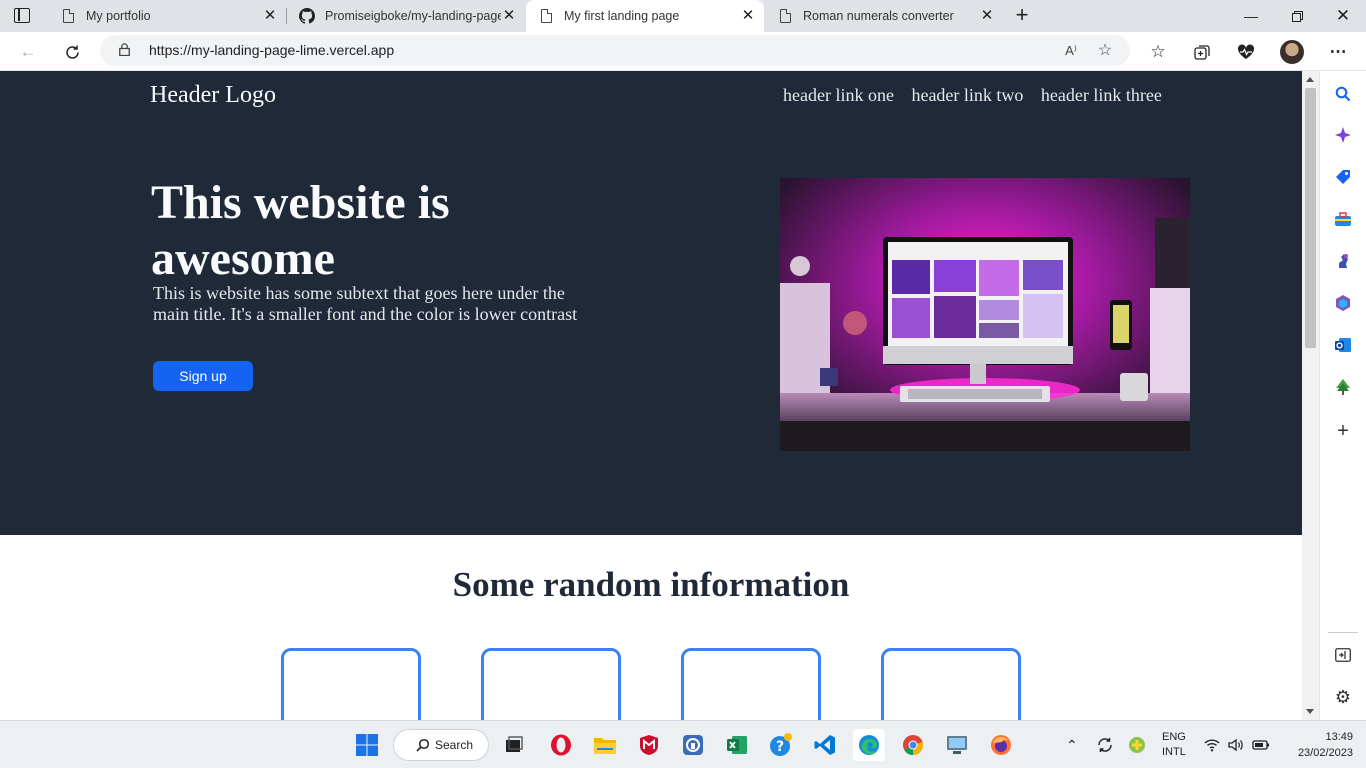 The height and width of the screenshot is (769, 1366). Describe the element at coordinates (649, 745) in the screenshot. I see `mcafee-icon` at that location.